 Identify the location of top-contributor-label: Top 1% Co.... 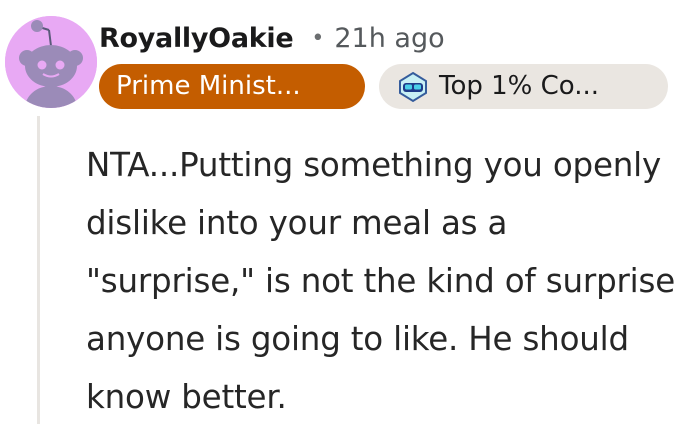
(519, 86).